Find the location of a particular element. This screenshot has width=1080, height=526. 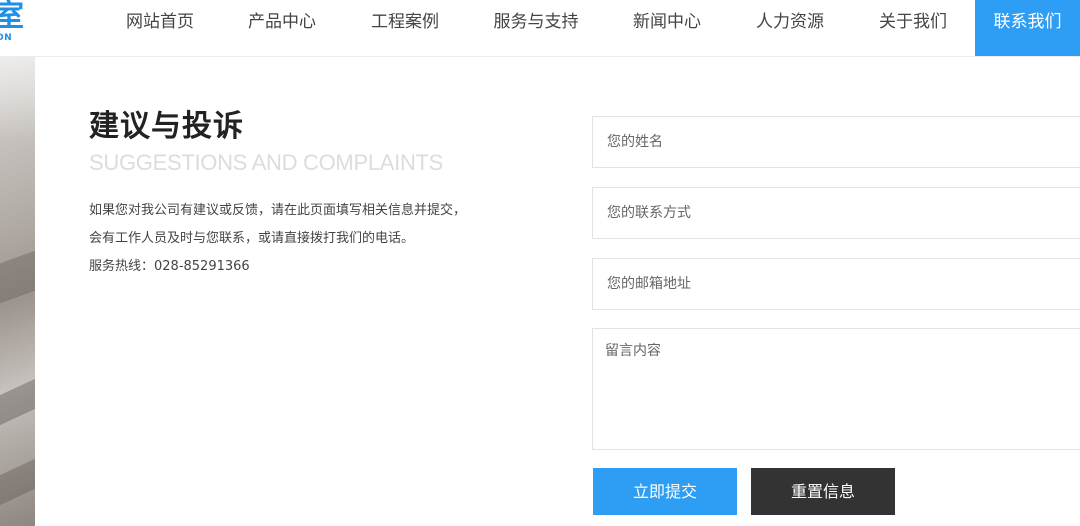

side-banner-image is located at coordinates (17, 291).